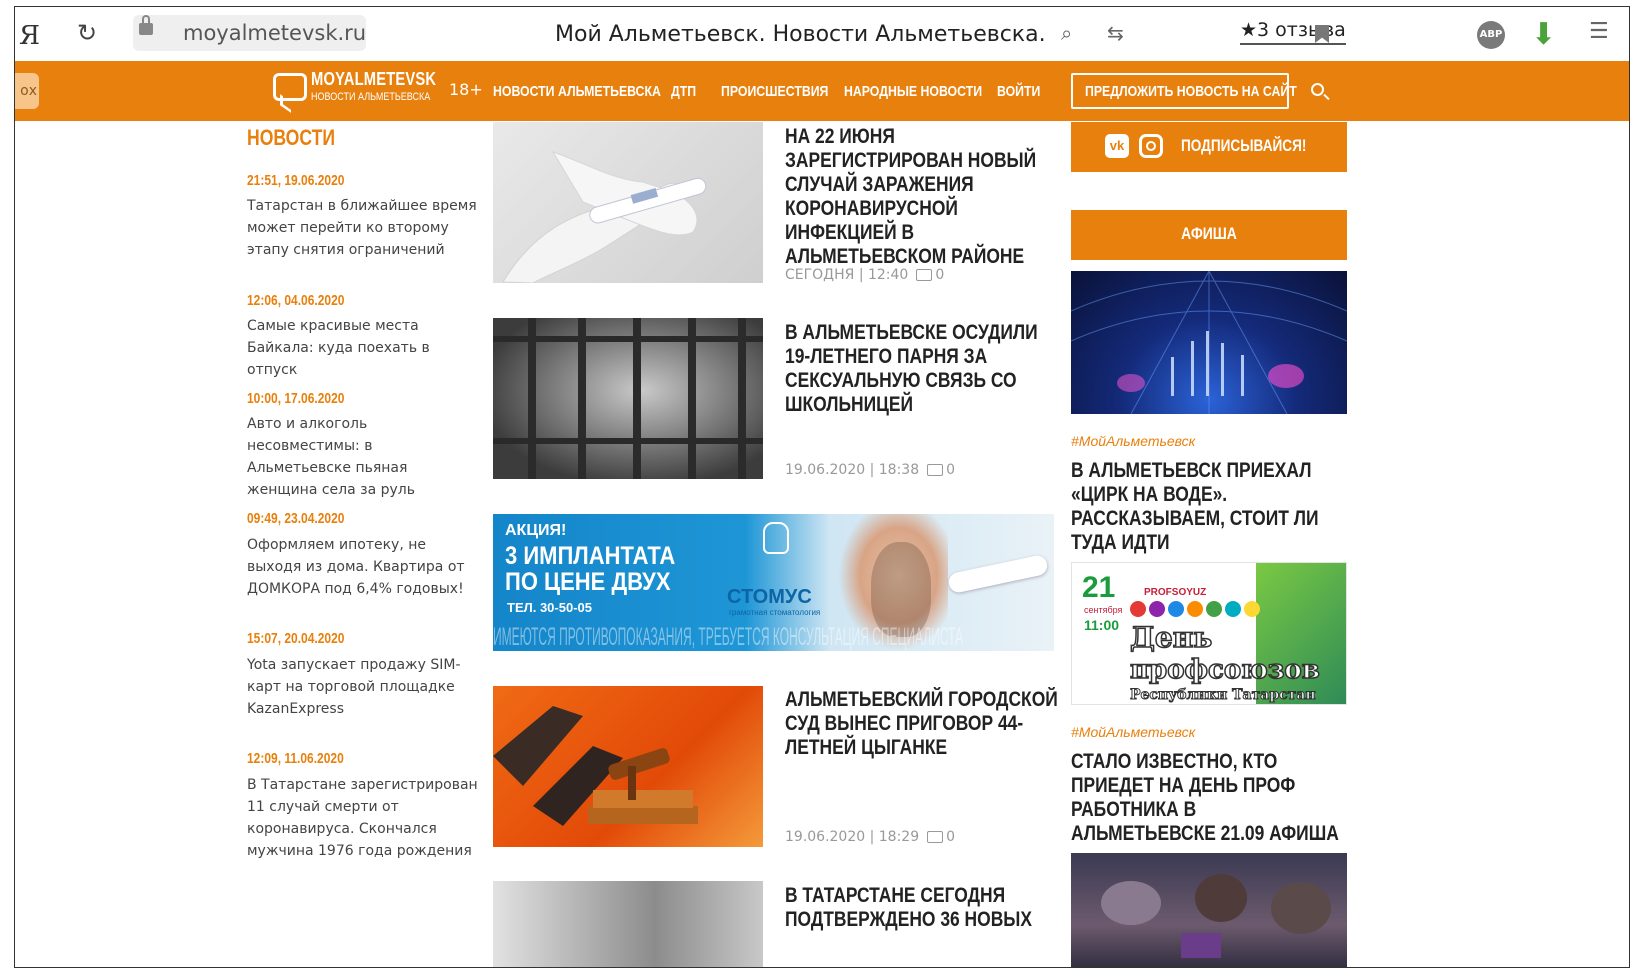 This screenshot has height=978, width=1644. Describe the element at coordinates (1543, 34) in the screenshot. I see `download-icon: ⬇` at that location.